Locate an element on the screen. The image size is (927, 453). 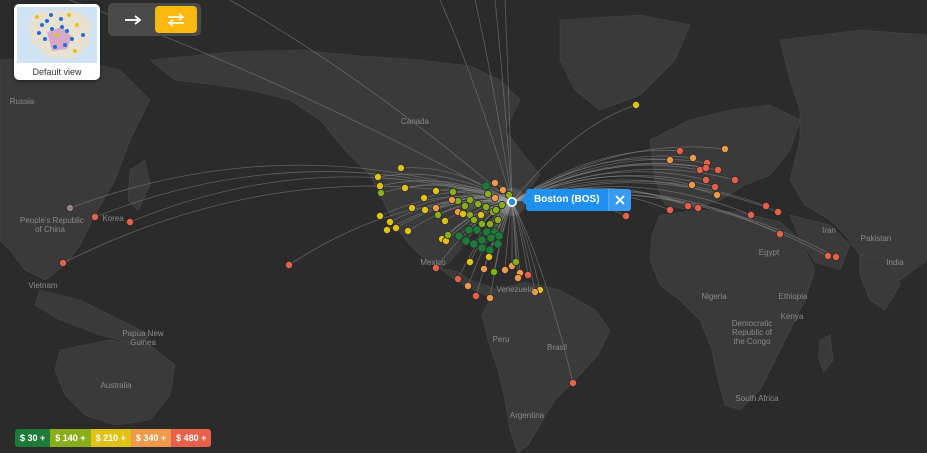
inactive-marker is located at coordinates (70, 208).